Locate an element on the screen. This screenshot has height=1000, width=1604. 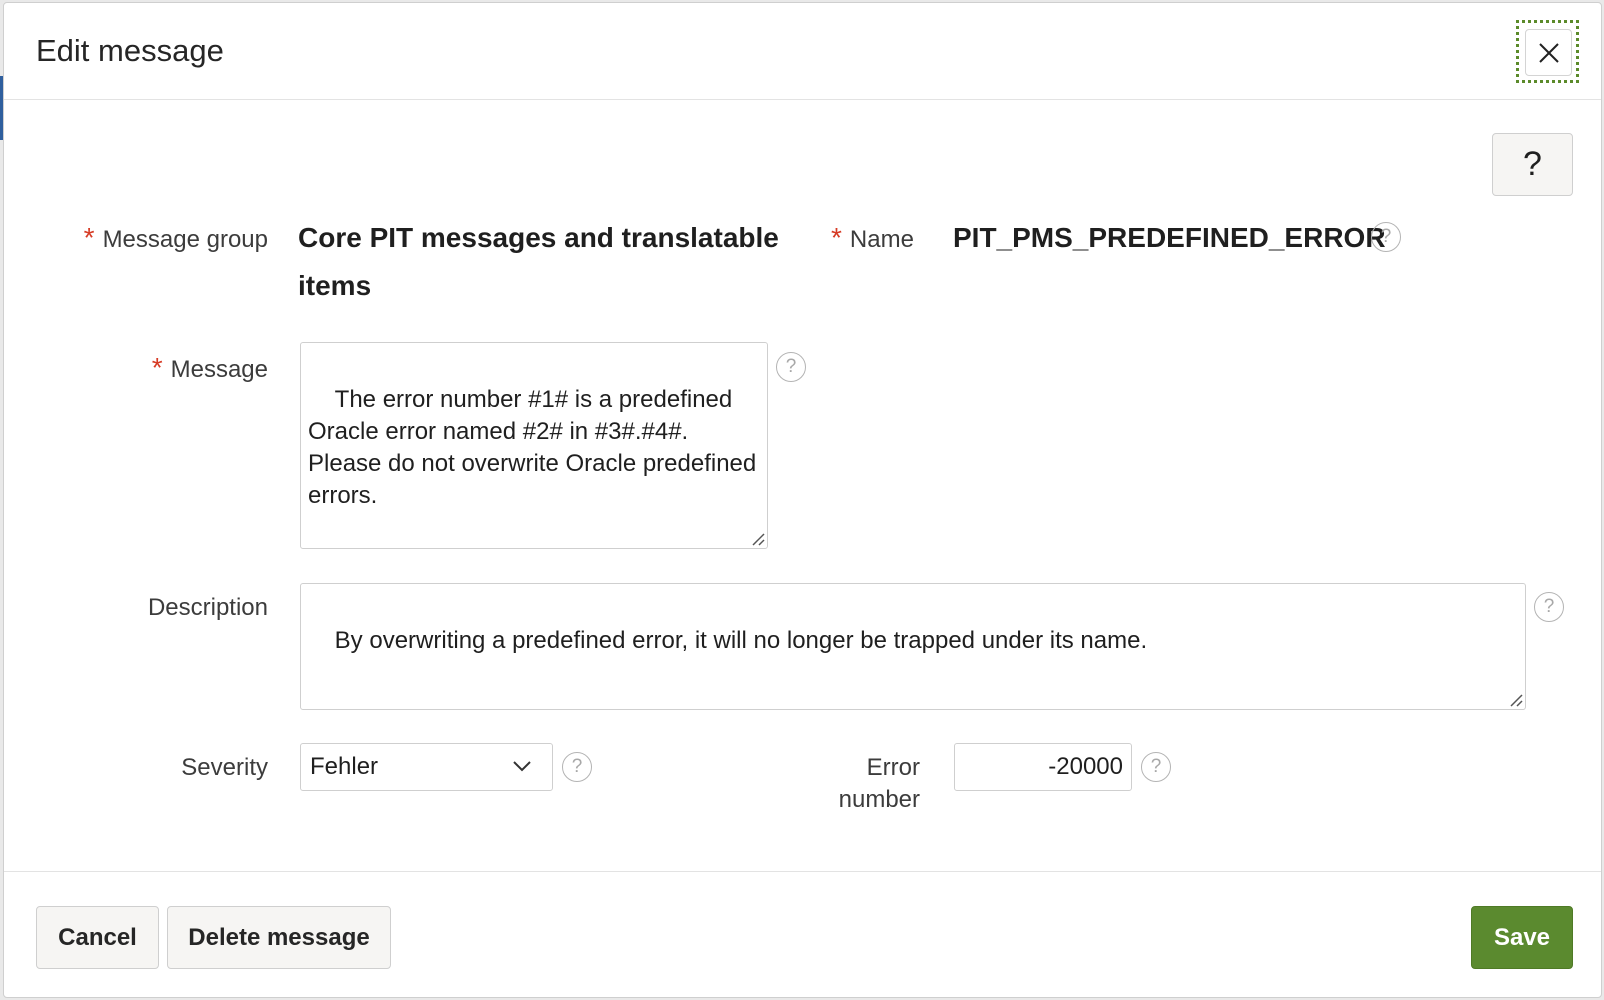
message-group-label: * Message group is located at coordinates (175, 237).